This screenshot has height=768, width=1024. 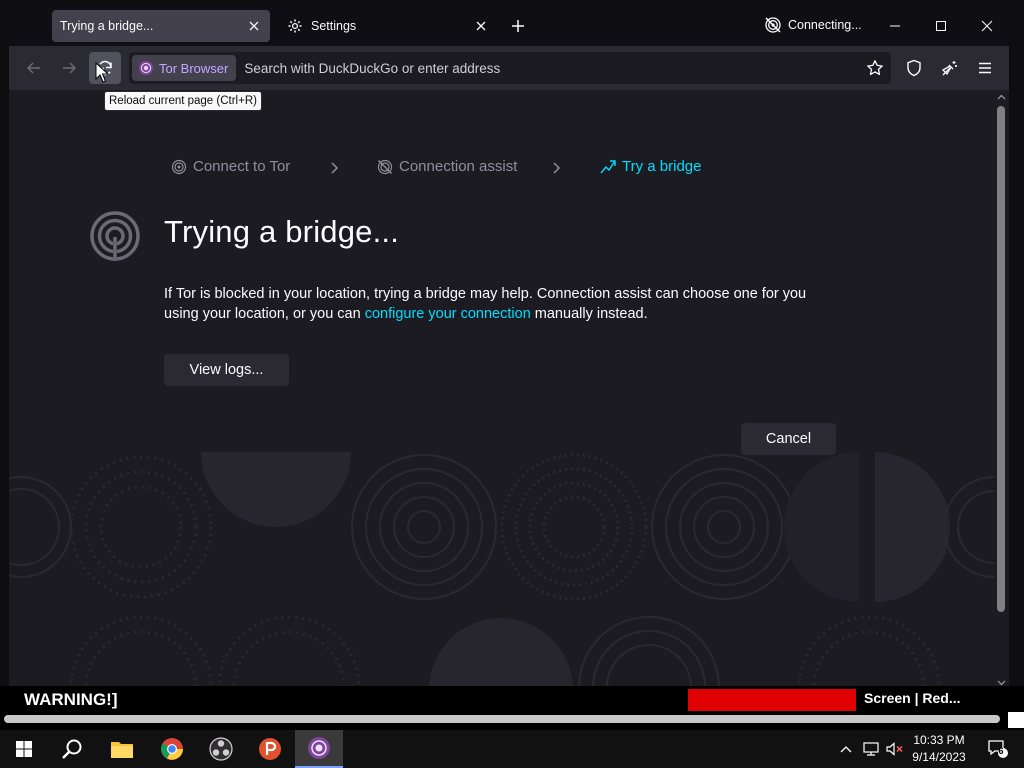 I want to click on windows-taskbar: 10:33 PM 9/14/2023 6, so click(x=512, y=749).